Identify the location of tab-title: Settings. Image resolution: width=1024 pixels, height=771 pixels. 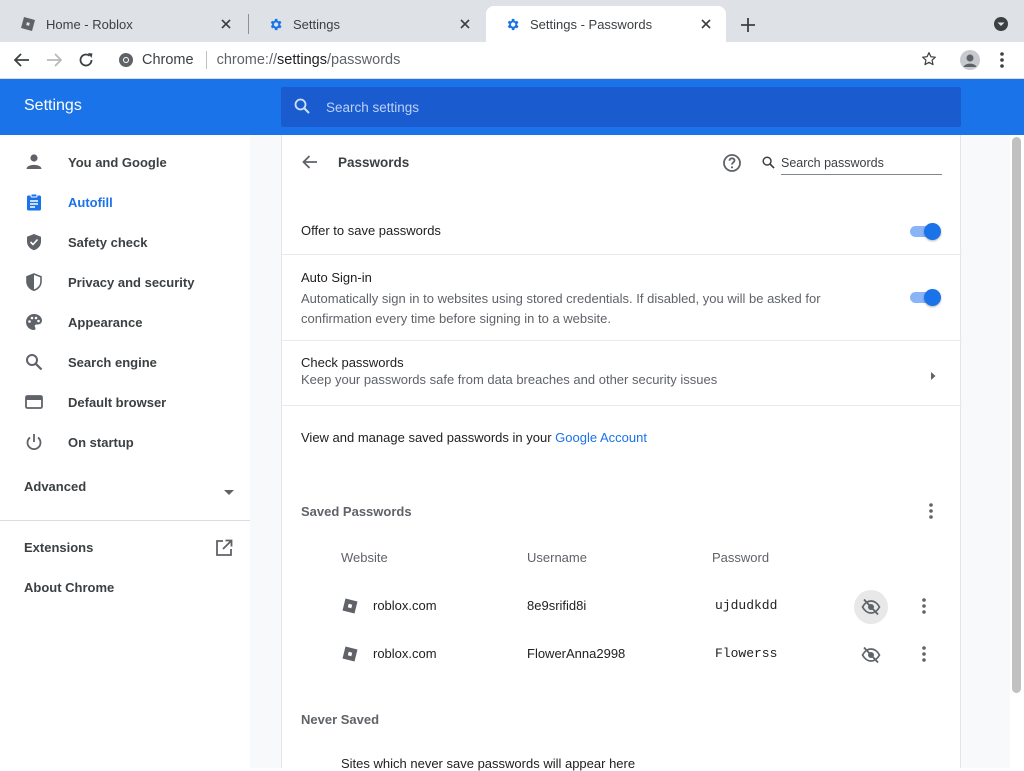
(316, 24).